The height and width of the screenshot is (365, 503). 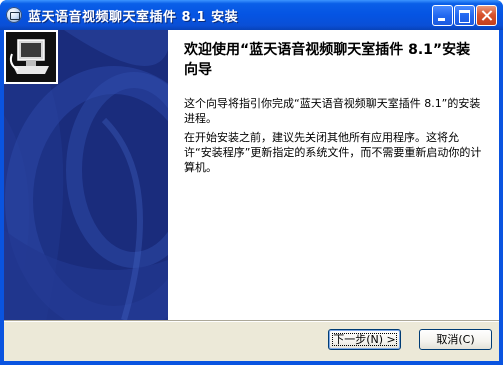 What do you see at coordinates (31, 57) in the screenshot?
I see `installer-computer-icon` at bounding box center [31, 57].